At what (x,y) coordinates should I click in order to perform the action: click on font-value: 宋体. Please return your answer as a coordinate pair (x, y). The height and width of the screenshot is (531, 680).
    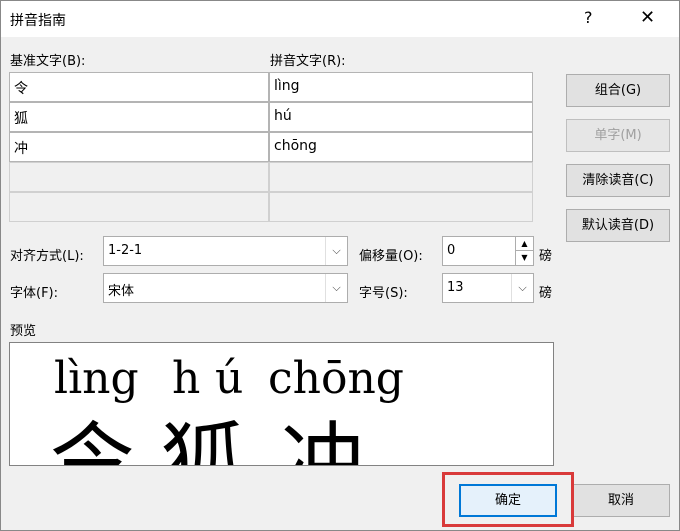
    Looking at the image, I should click on (121, 291).